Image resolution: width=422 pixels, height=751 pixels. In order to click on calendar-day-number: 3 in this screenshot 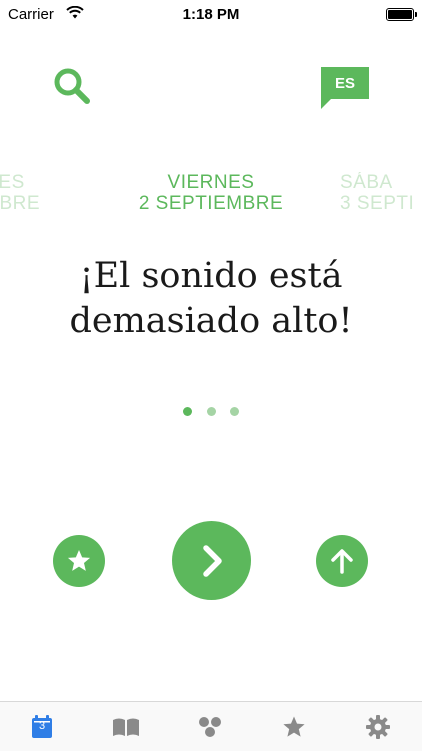, I will do `click(42, 725)`.